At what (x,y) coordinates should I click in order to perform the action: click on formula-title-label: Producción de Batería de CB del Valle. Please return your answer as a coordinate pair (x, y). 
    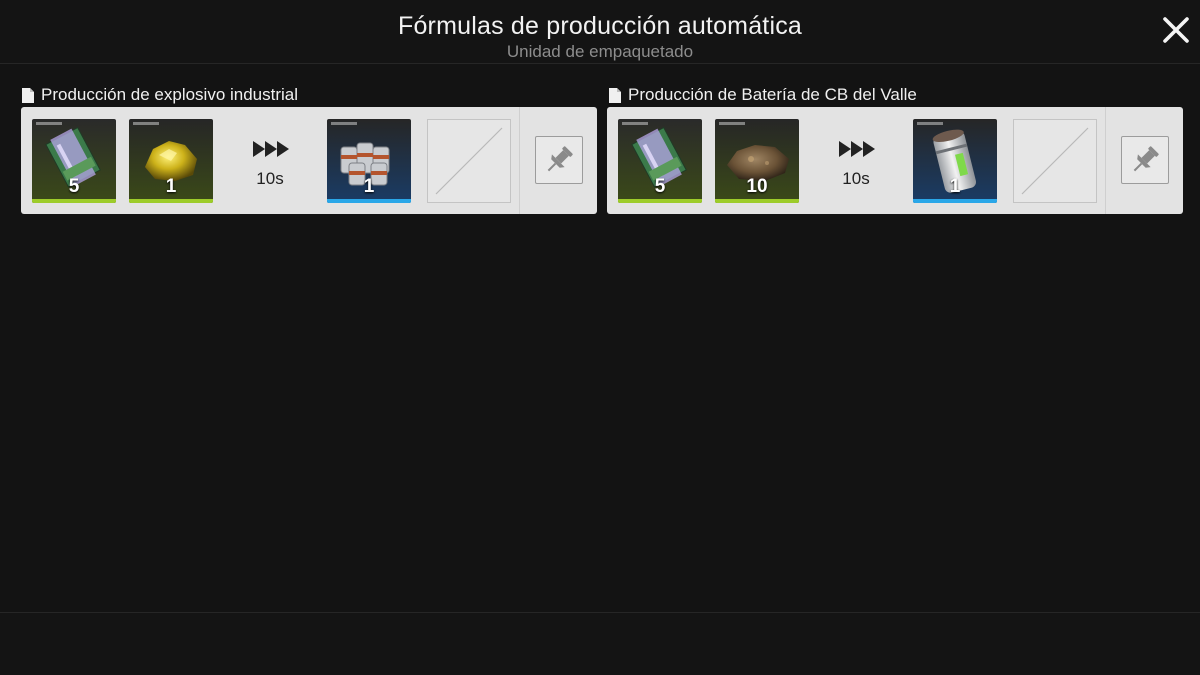
    Looking at the image, I should click on (772, 94).